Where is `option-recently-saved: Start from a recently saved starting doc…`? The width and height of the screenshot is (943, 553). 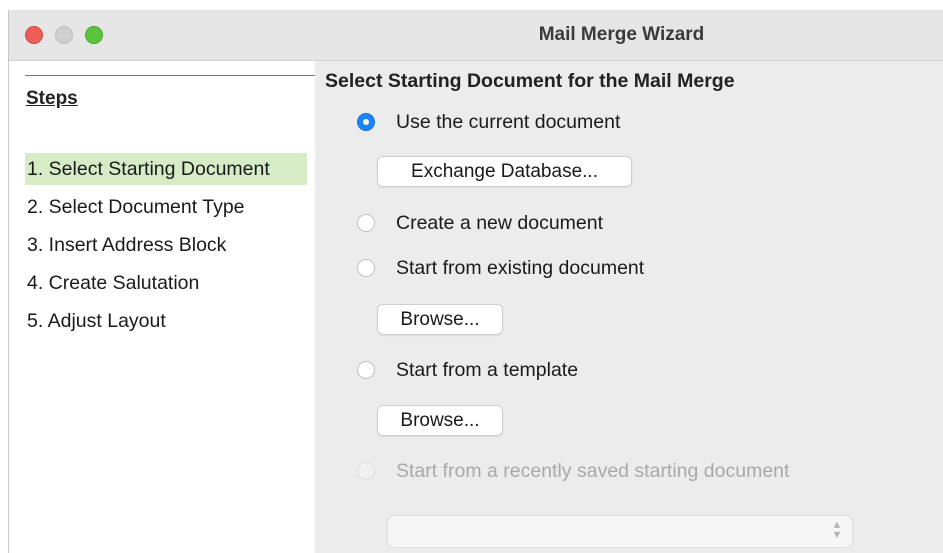 option-recently-saved: Start from a recently saved starting doc… is located at coordinates (573, 471).